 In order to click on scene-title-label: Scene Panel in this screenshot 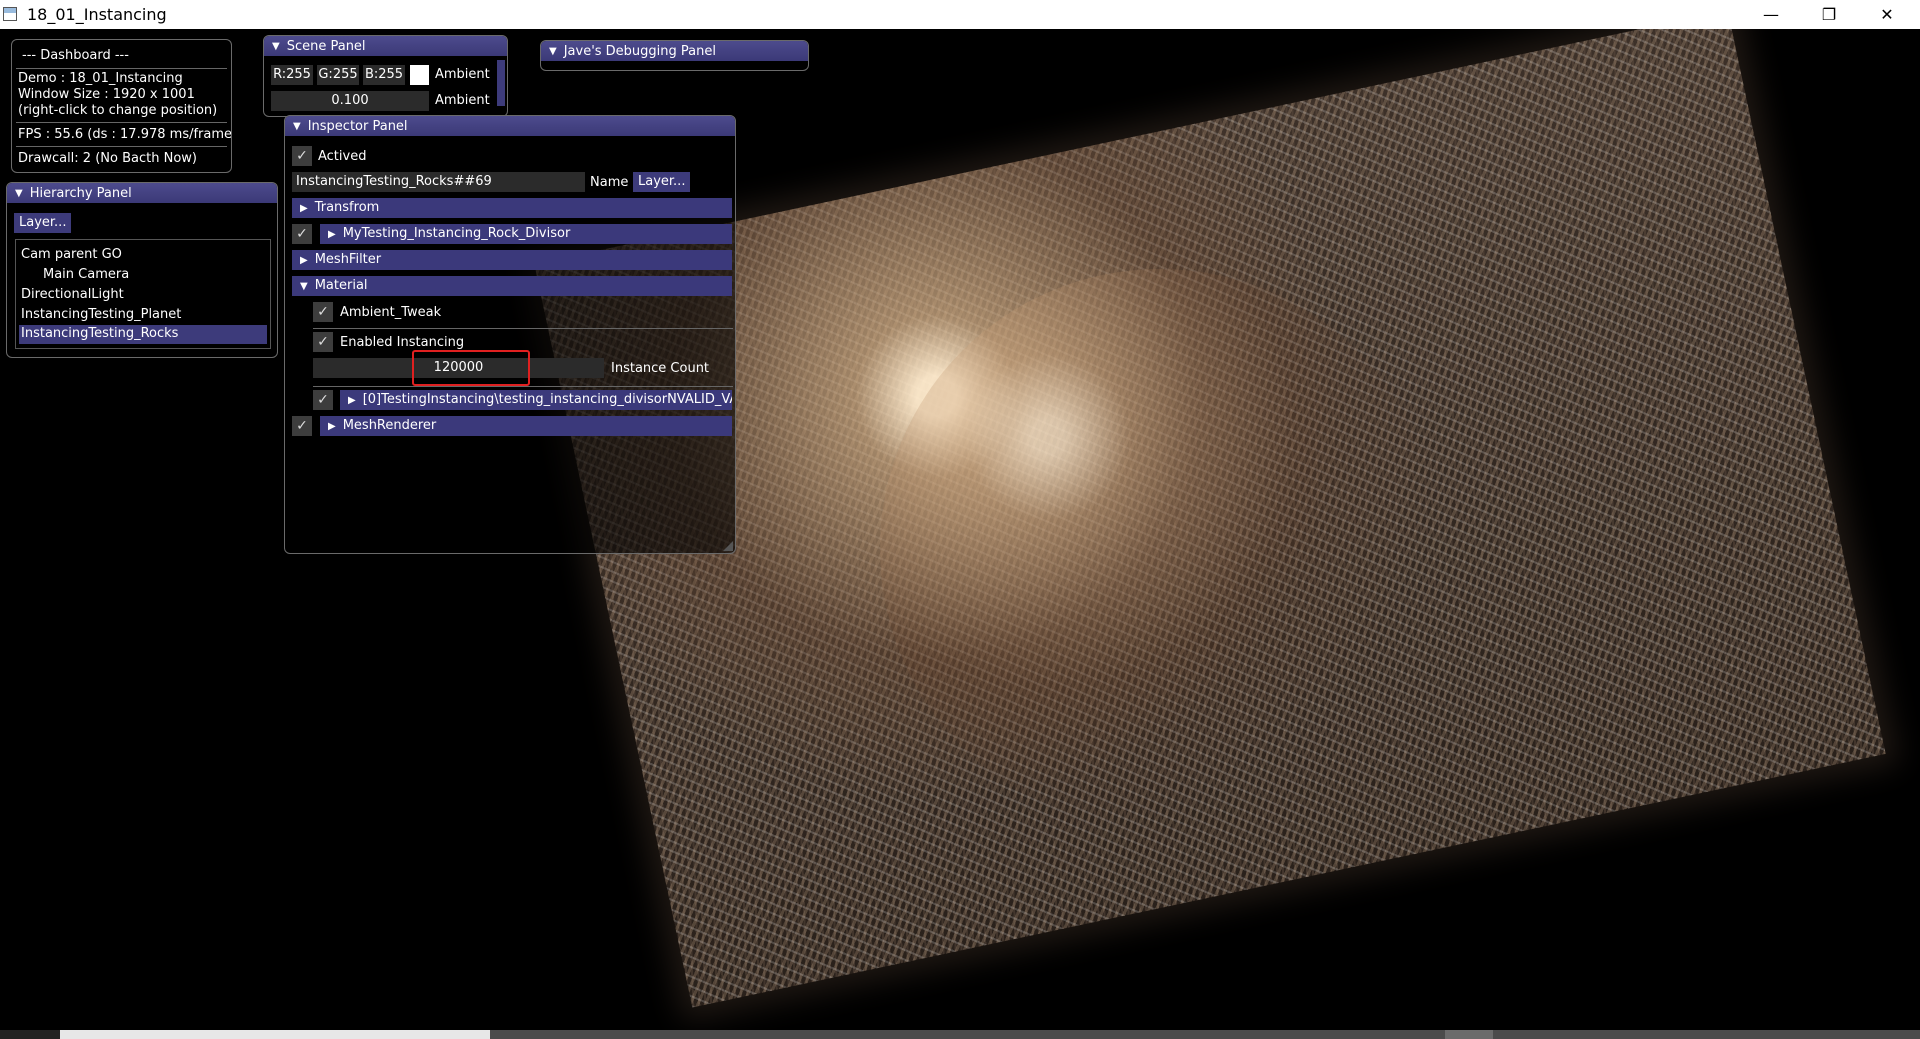, I will do `click(326, 46)`.